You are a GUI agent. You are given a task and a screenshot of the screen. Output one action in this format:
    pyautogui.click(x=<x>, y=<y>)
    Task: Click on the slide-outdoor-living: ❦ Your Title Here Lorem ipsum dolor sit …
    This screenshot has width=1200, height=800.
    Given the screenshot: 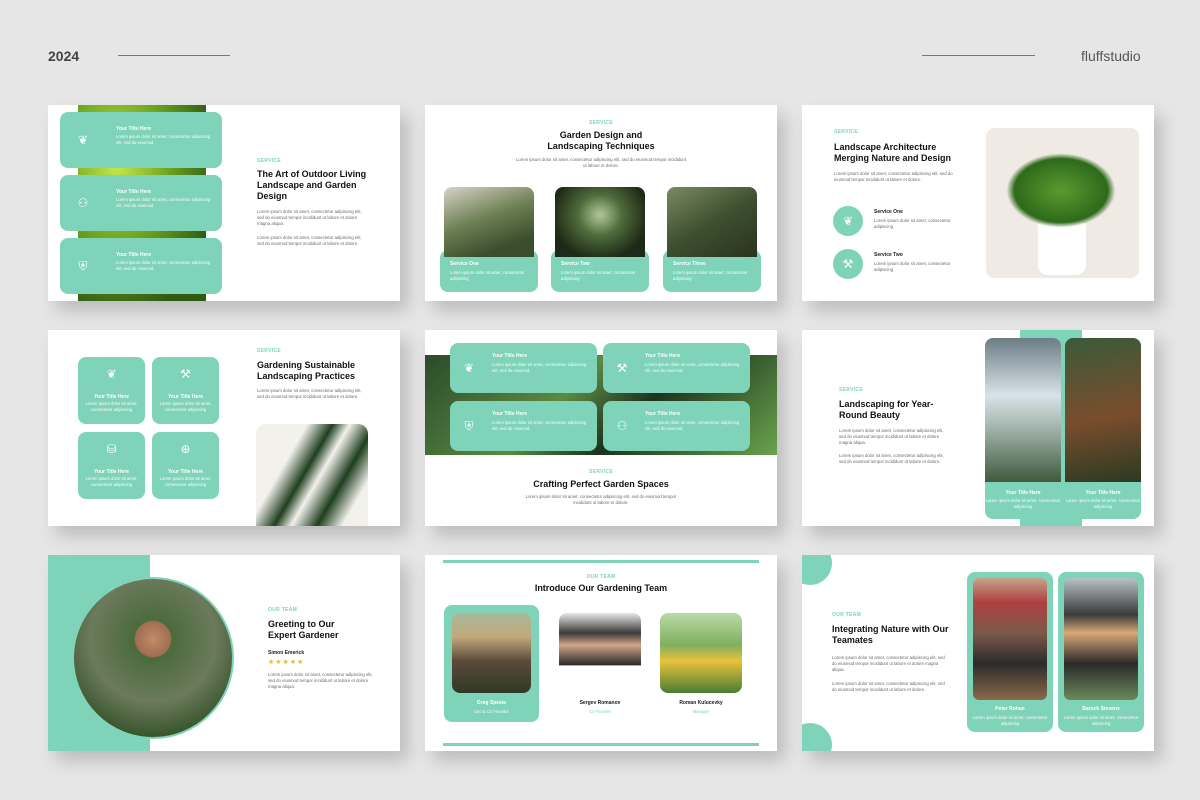 What is the action you would take?
    pyautogui.click(x=224, y=203)
    